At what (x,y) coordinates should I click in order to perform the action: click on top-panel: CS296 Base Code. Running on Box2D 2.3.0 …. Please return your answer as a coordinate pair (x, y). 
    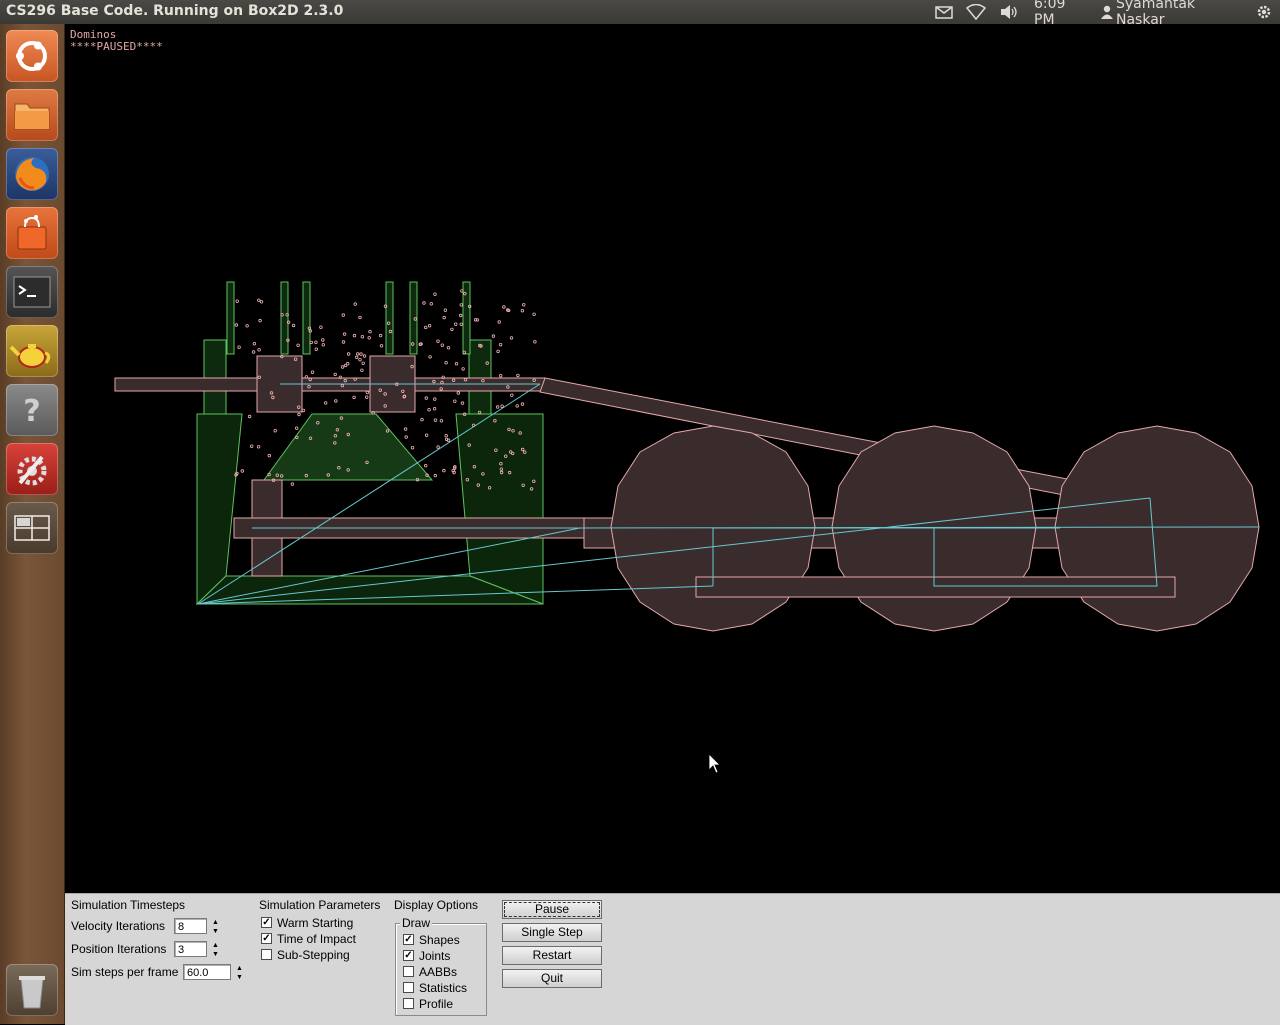
    Looking at the image, I should click on (640, 14).